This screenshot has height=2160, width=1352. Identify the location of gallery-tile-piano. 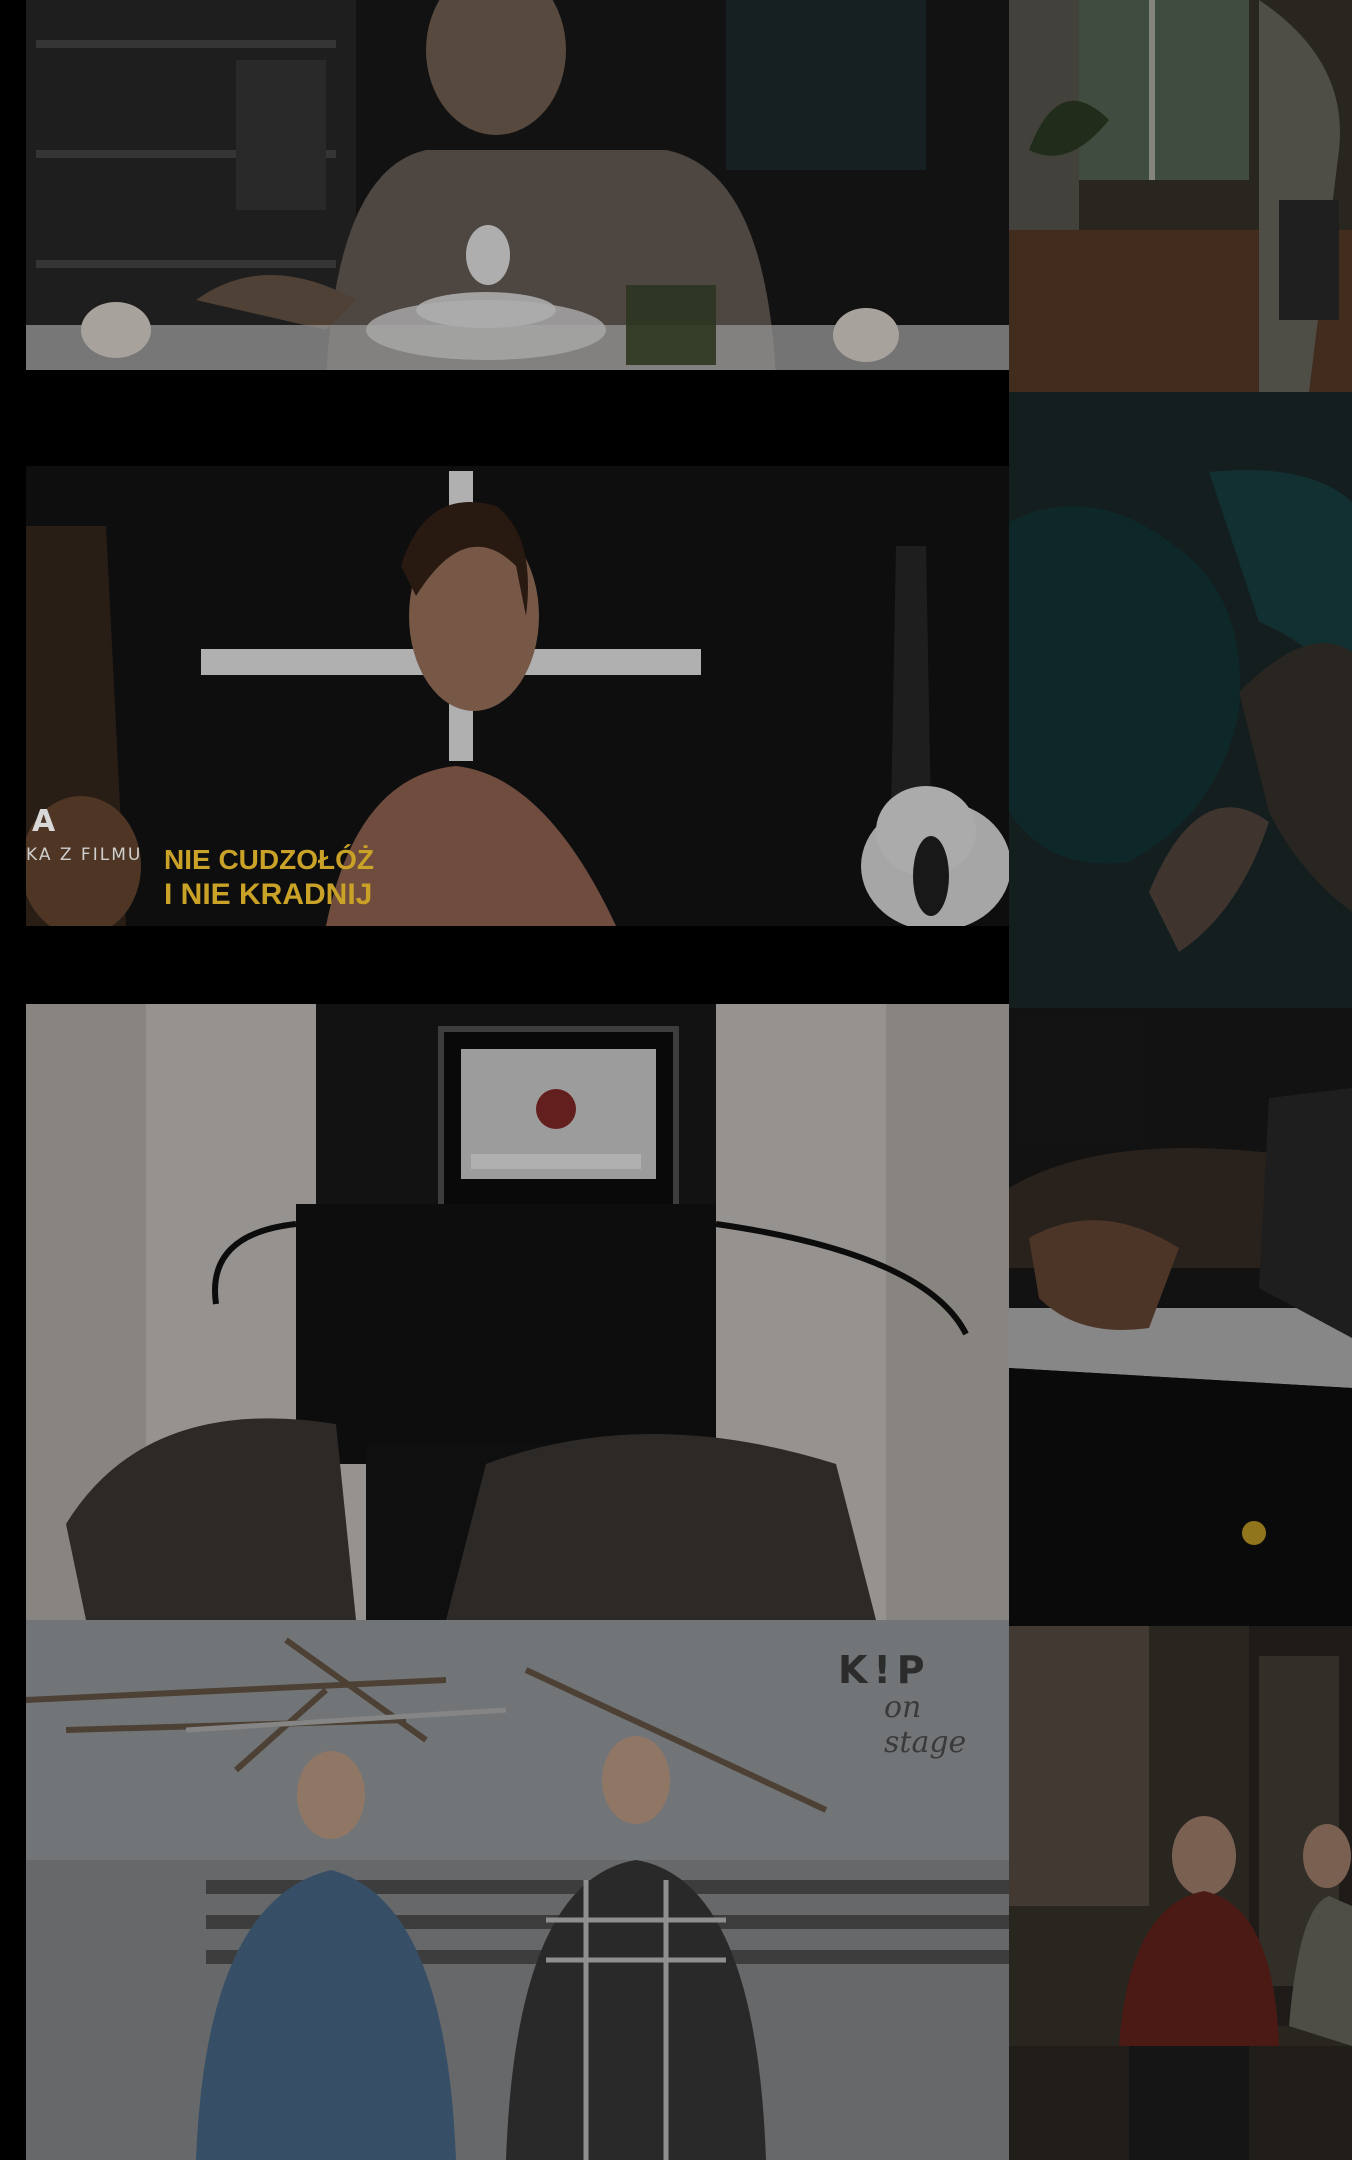
(1180, 1317).